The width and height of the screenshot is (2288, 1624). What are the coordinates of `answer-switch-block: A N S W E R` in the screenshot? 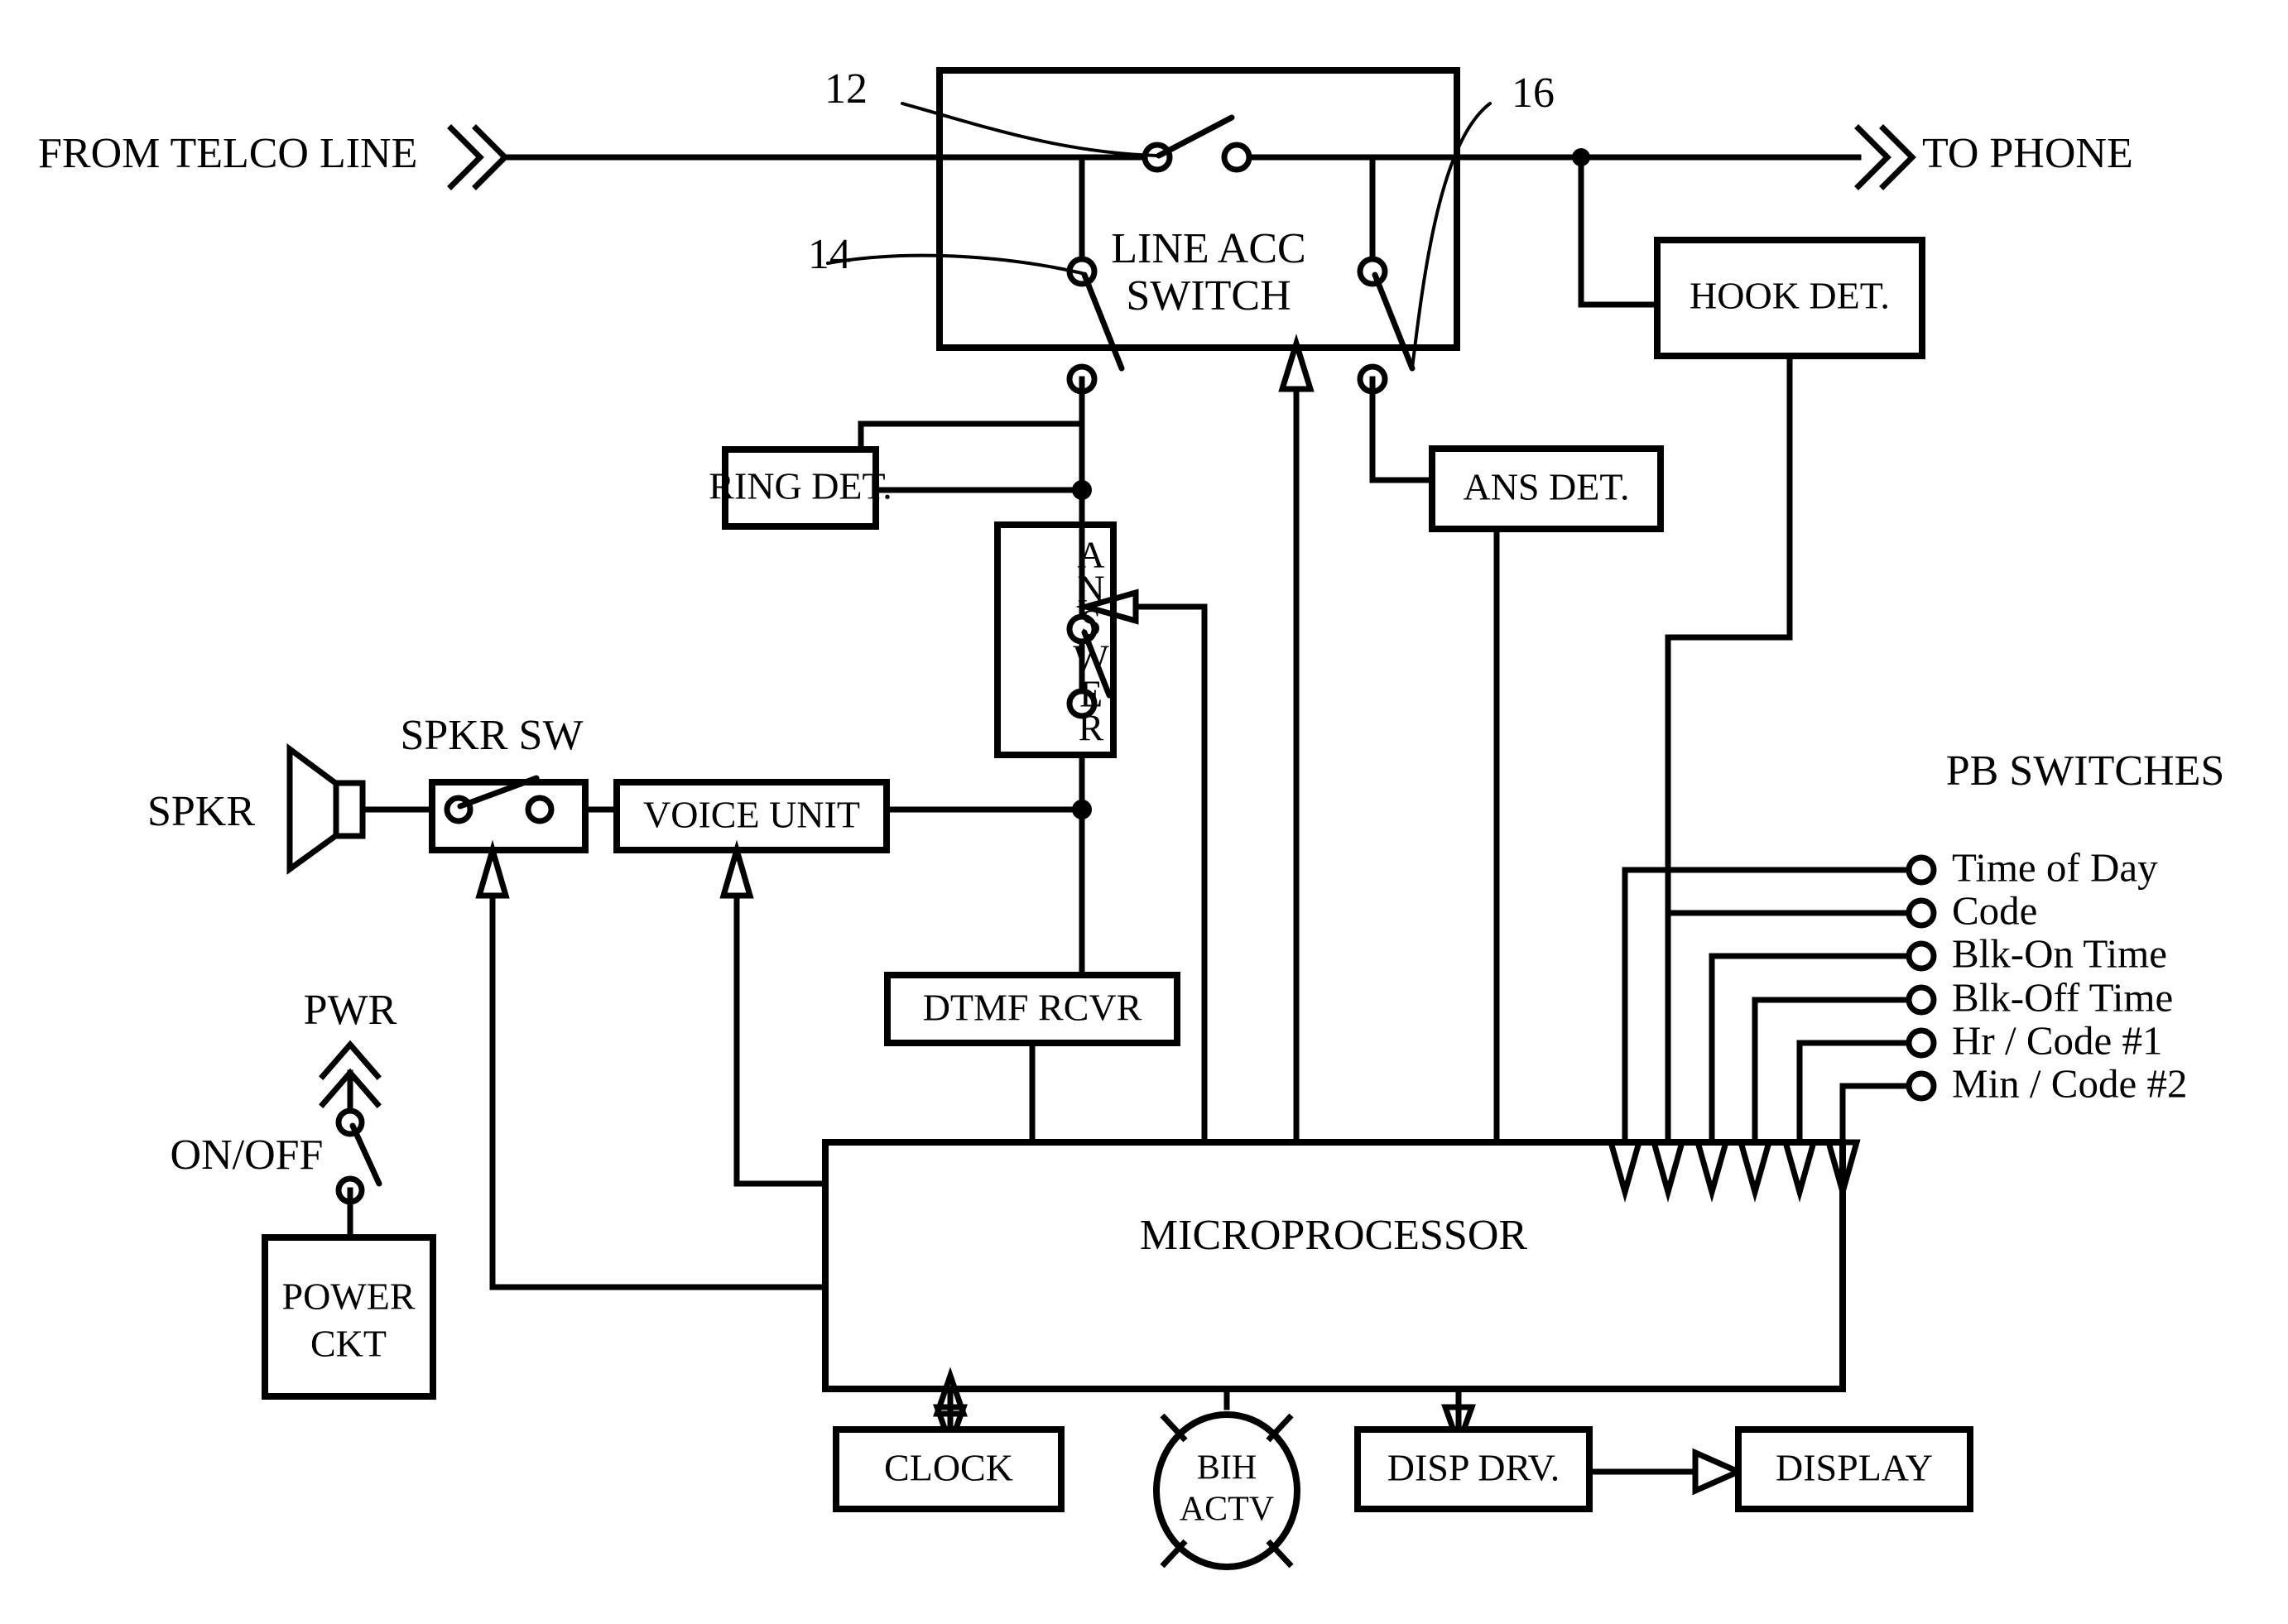 It's located at (1101, 833).